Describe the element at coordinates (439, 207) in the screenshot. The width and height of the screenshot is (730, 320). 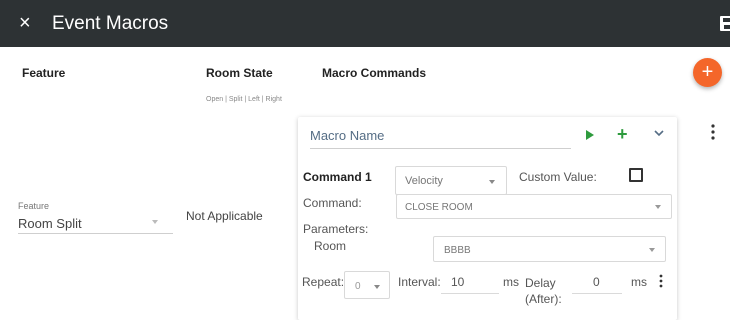
I see `command-select-value: CLOSE ROOM` at that location.